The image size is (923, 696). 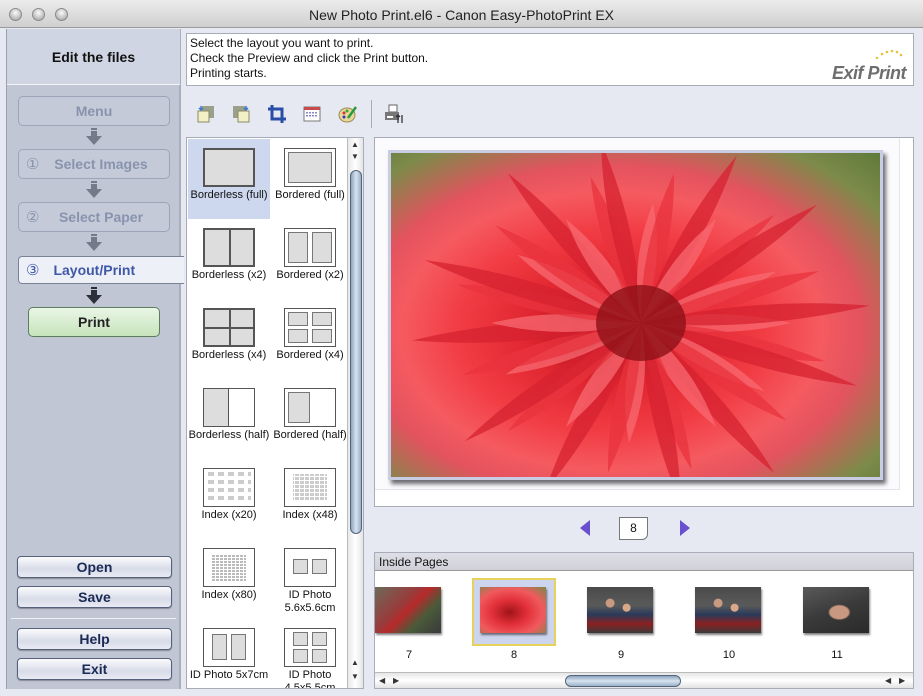 What do you see at coordinates (94, 669) in the screenshot?
I see `exit-button: Exit` at bounding box center [94, 669].